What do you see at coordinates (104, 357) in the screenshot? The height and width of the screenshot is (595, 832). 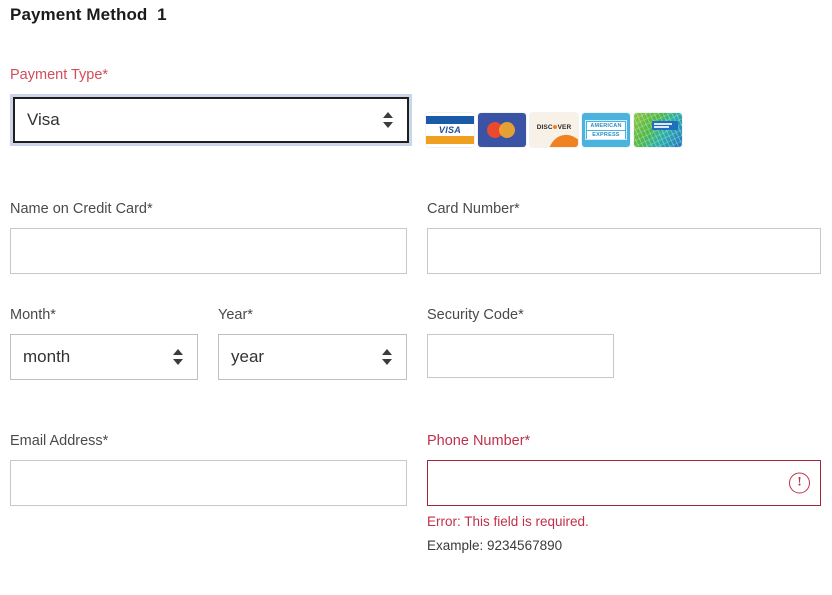 I see `expiry-month-select: month` at bounding box center [104, 357].